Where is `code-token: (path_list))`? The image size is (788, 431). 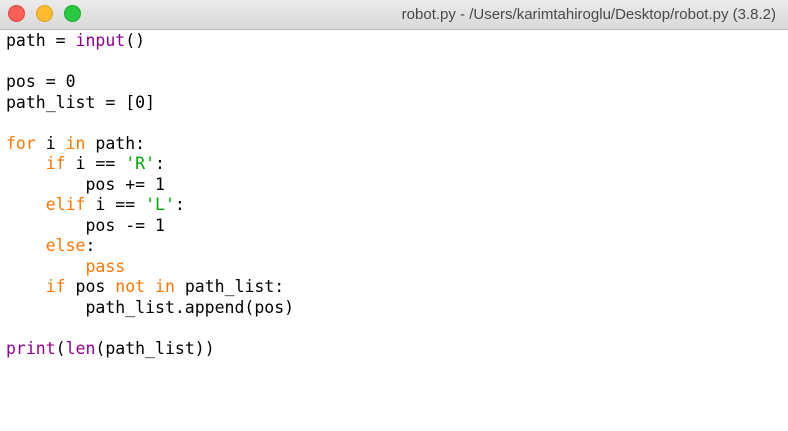 code-token: (path_list)) is located at coordinates (155, 348).